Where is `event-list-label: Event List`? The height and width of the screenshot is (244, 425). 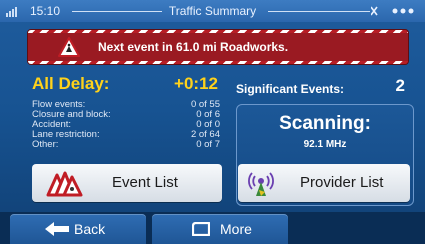 event-list-label: Event List is located at coordinates (145, 182).